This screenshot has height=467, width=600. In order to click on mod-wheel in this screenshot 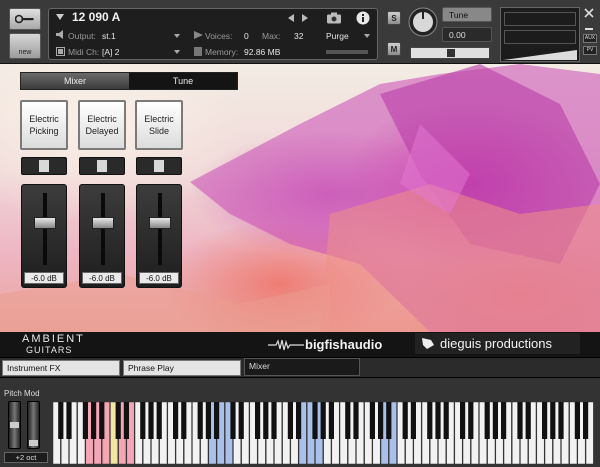, I will do `click(33, 425)`.